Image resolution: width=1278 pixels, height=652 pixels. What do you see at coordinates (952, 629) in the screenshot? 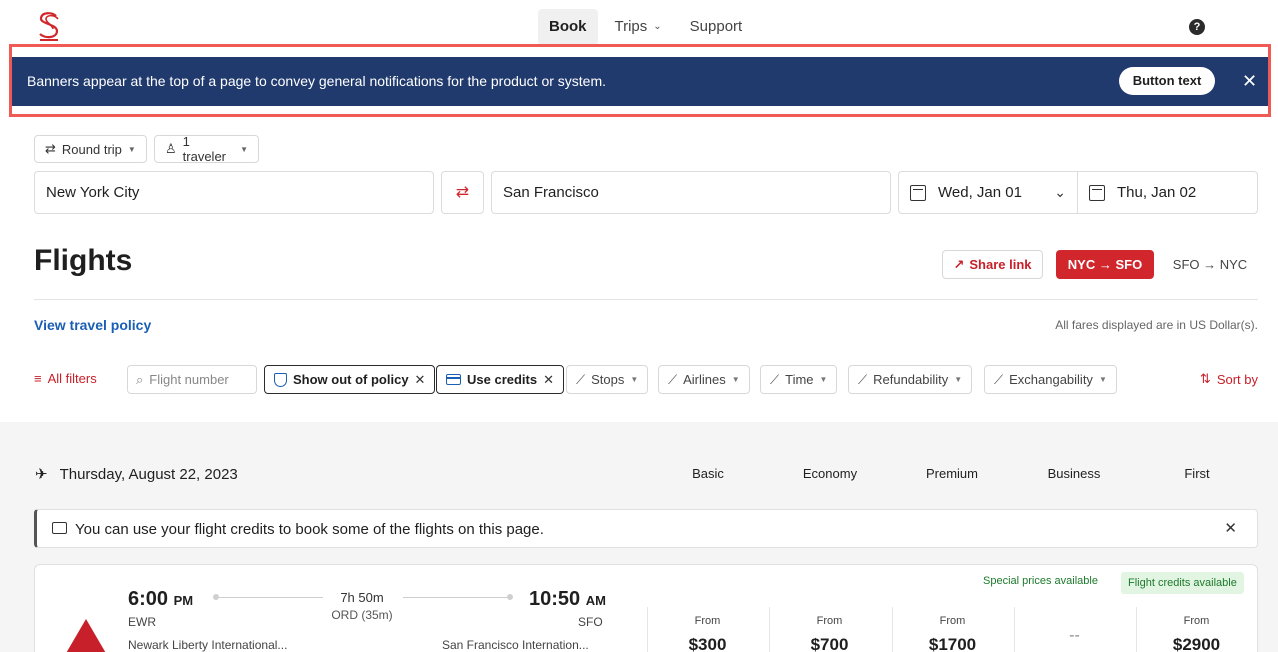
I see `price-premium: From $1700` at bounding box center [952, 629].